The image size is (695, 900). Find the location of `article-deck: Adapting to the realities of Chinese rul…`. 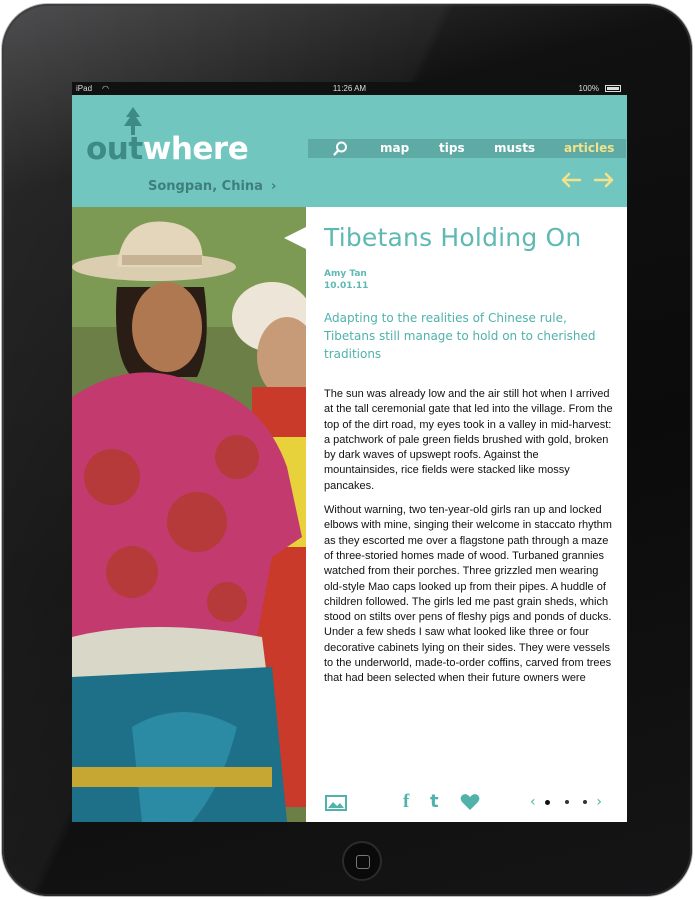

article-deck: Adapting to the realities of Chinese rul… is located at coordinates (460, 336).